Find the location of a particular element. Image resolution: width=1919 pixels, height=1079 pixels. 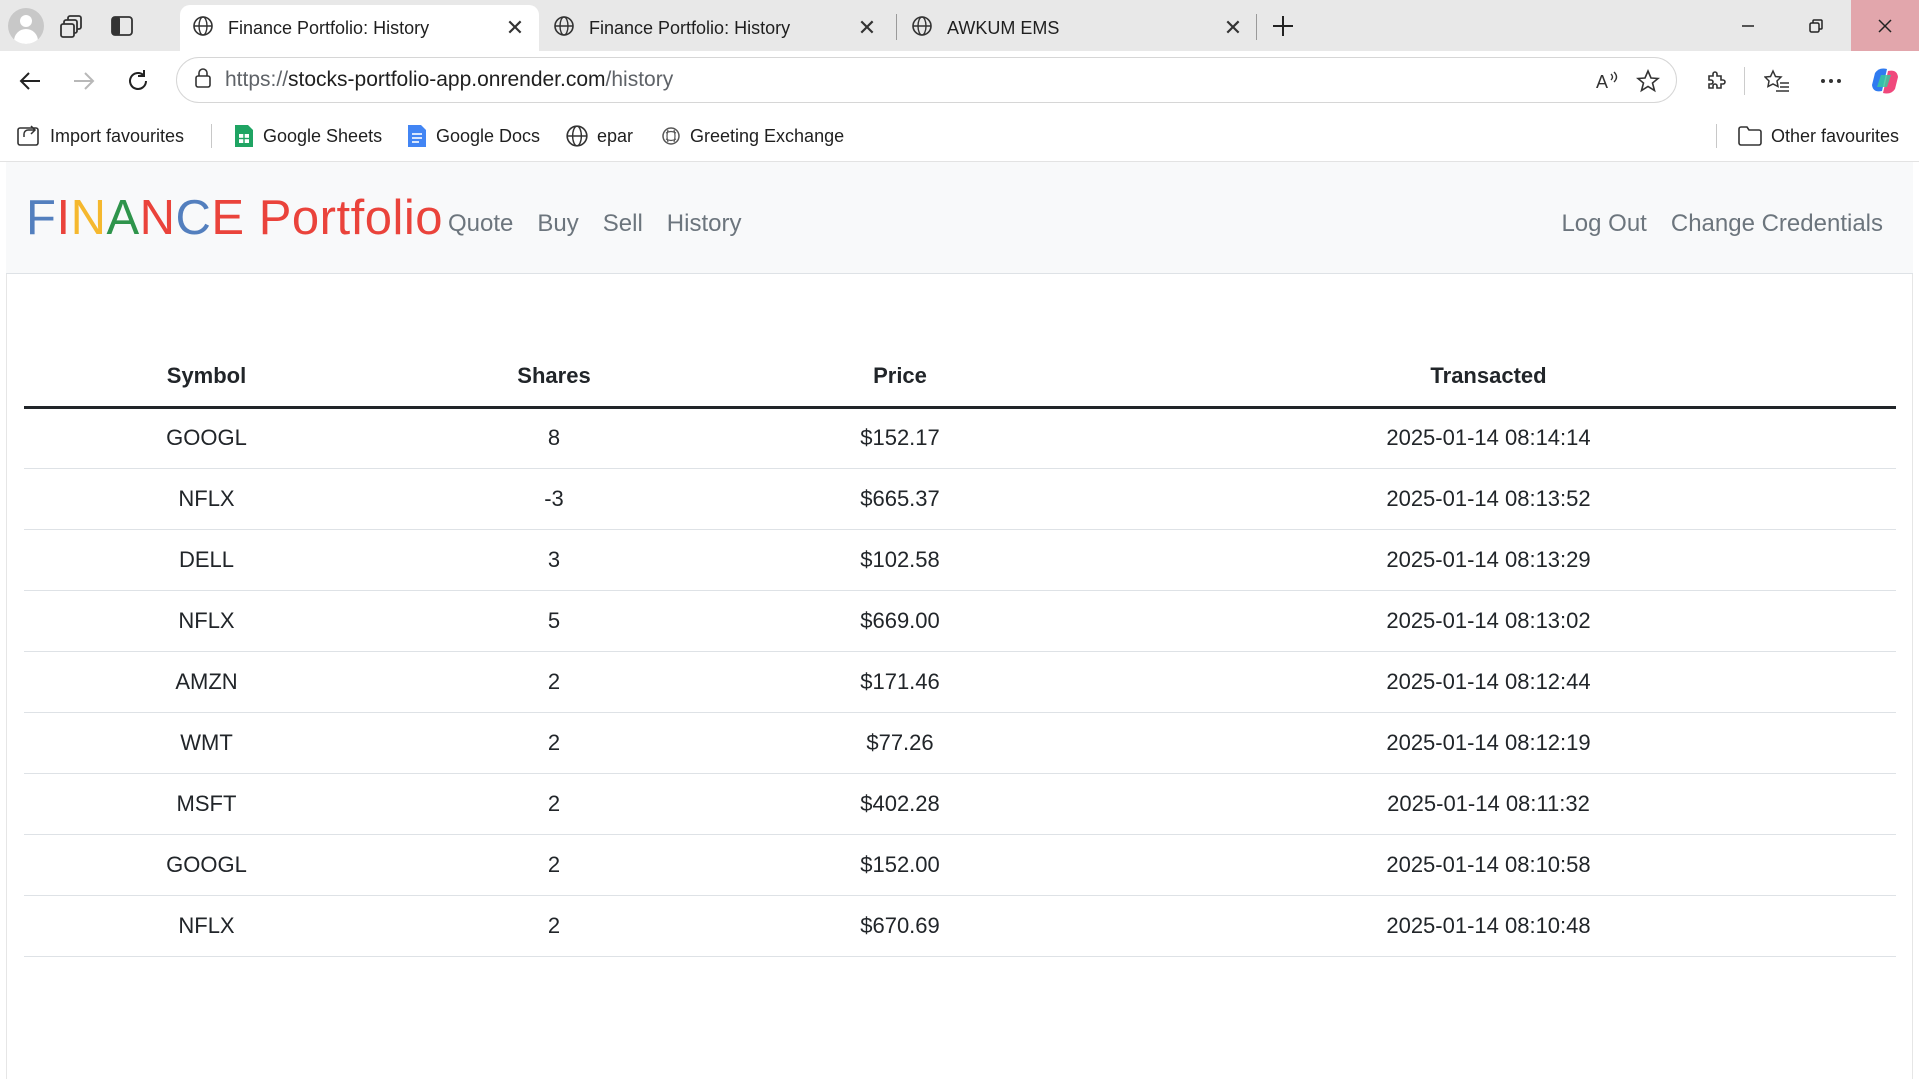

column-header-price: Price is located at coordinates (900, 377).